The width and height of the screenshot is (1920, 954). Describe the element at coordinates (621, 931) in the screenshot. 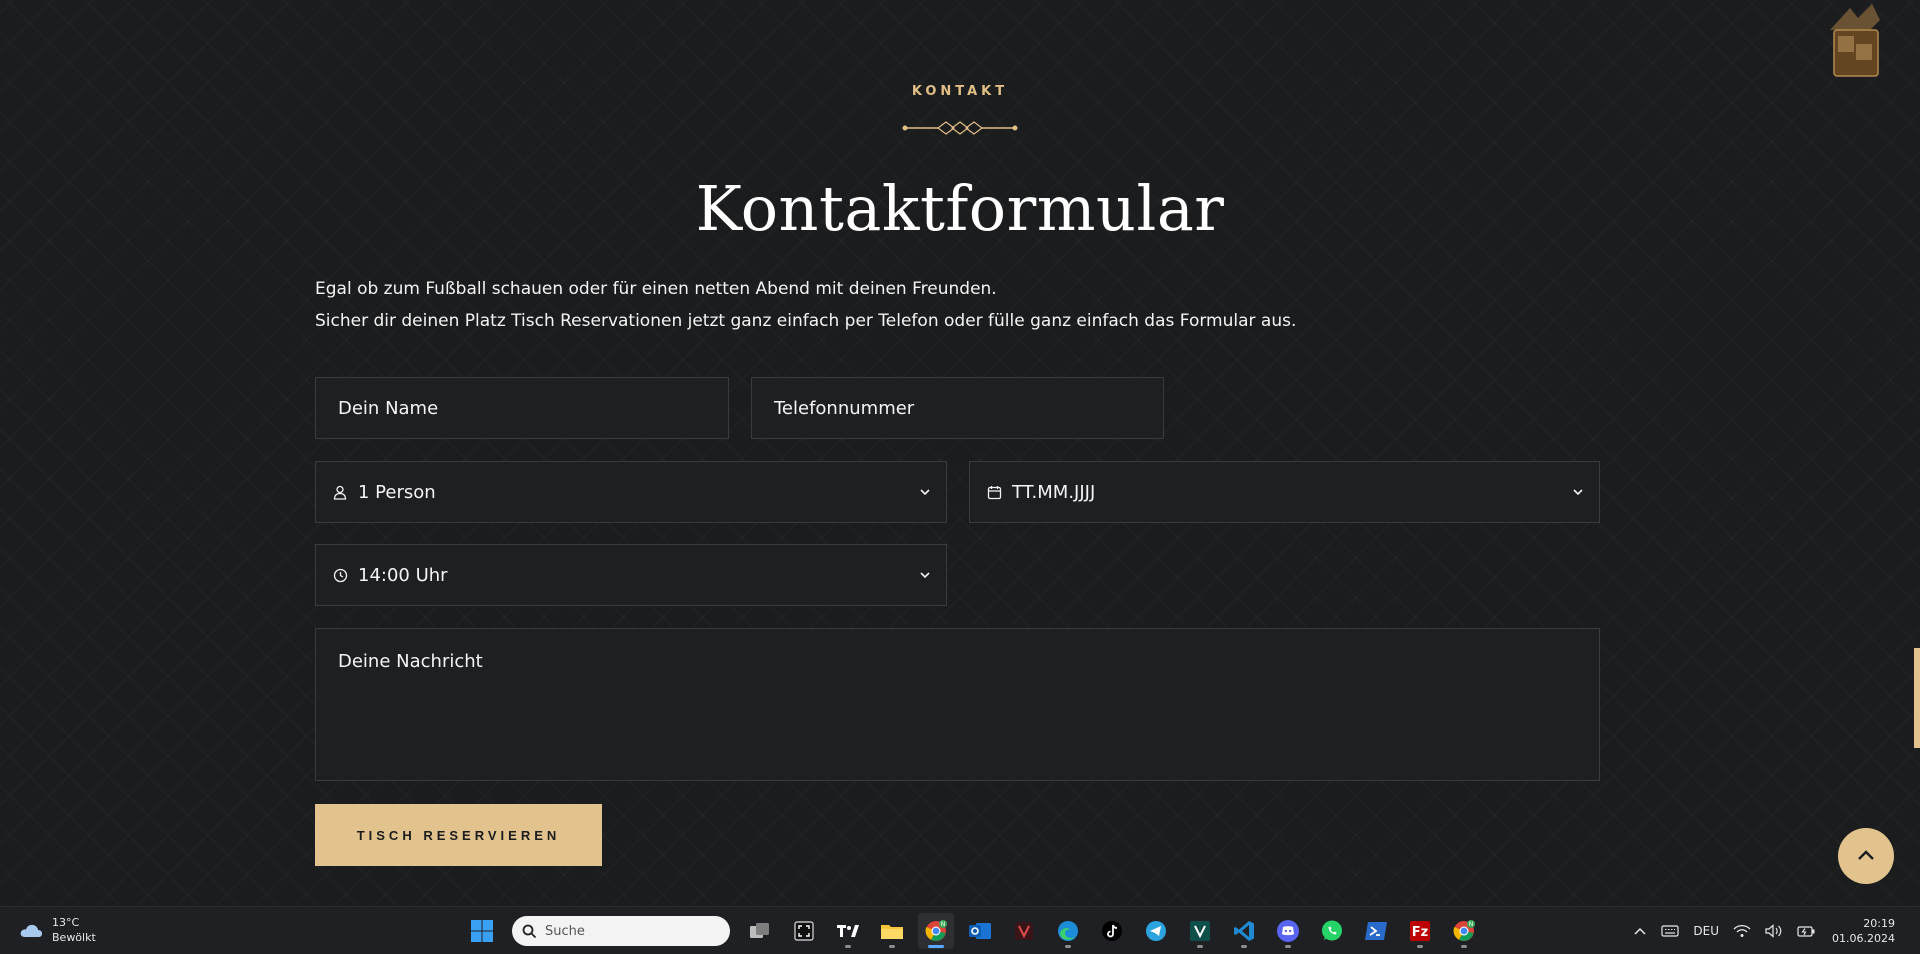

I see `taskbar-search: Suche` at that location.